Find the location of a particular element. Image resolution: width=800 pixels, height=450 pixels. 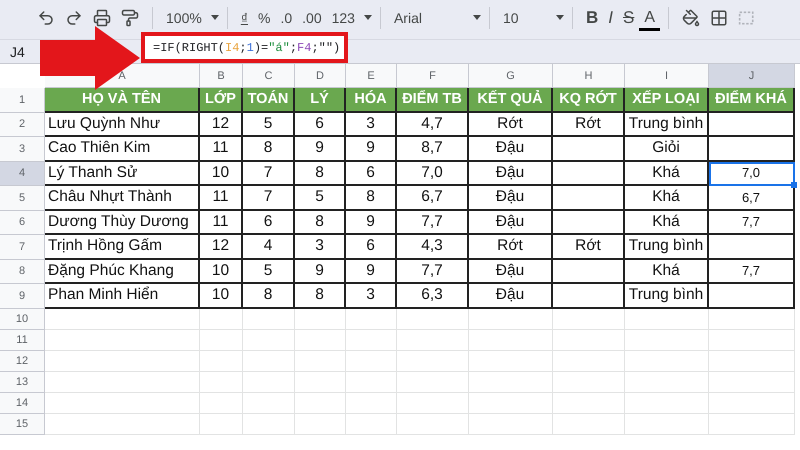

column-header: G is located at coordinates (510, 76).